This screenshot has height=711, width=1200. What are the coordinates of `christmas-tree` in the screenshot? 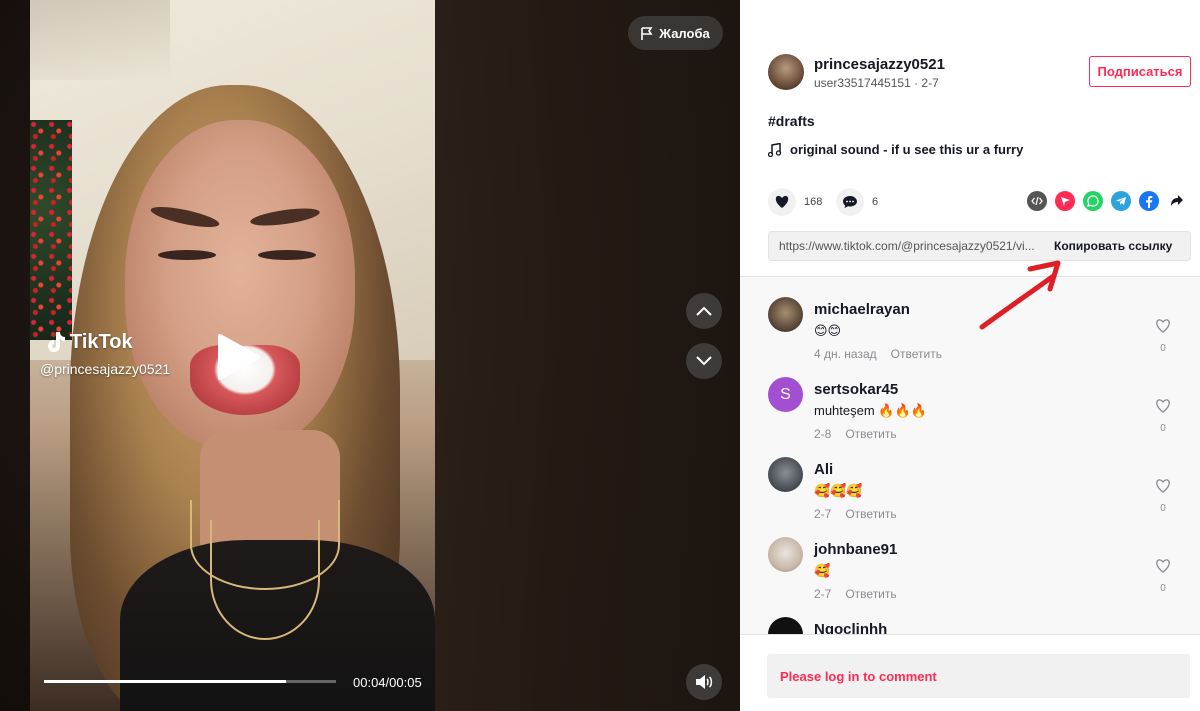 It's located at (51, 230).